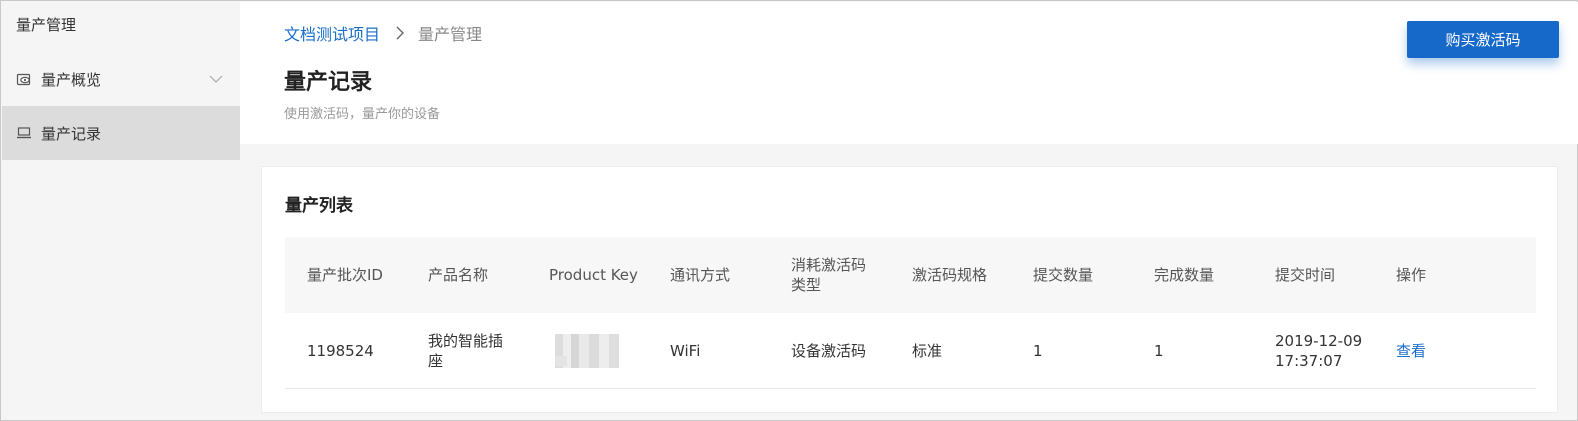 The width and height of the screenshot is (1578, 421). I want to click on column-header: 激活码规格, so click(950, 275).